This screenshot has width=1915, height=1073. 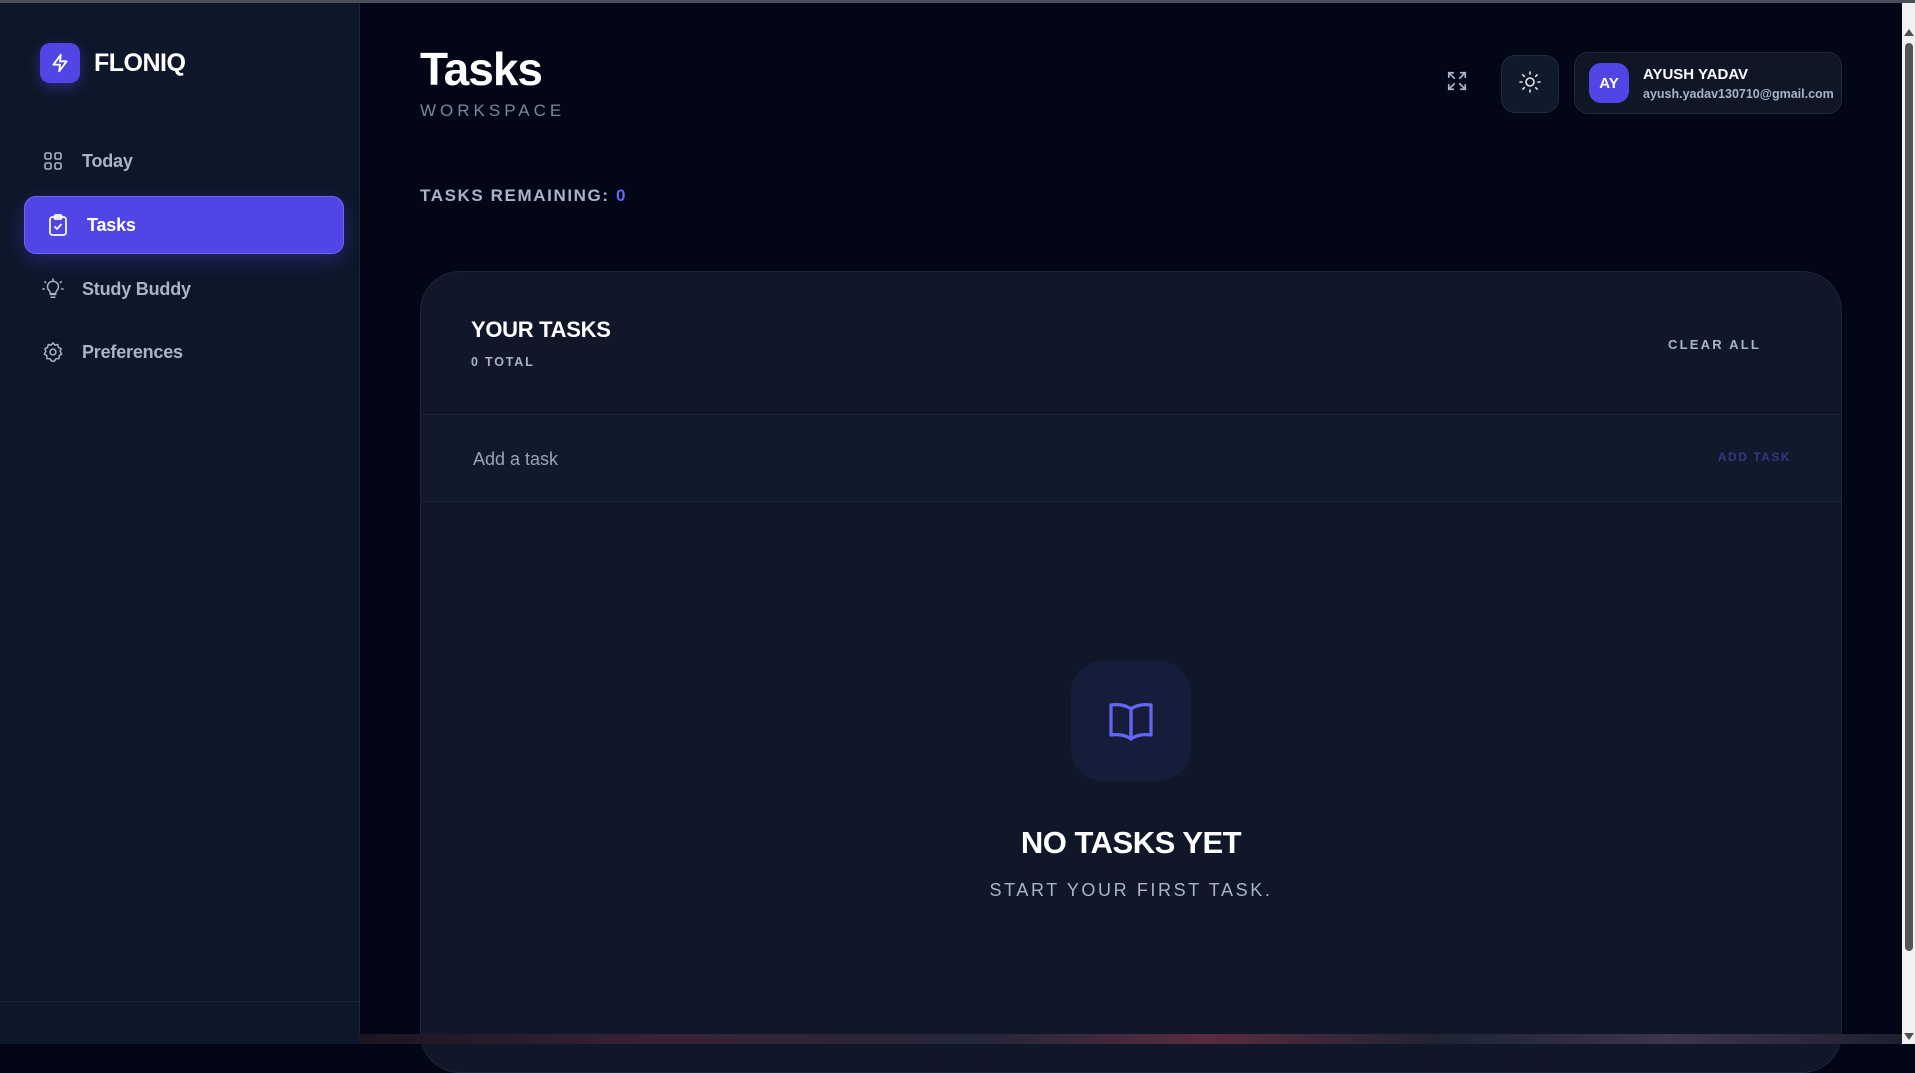 I want to click on tasks-panel-title: YOUR TASKS, so click(x=541, y=329).